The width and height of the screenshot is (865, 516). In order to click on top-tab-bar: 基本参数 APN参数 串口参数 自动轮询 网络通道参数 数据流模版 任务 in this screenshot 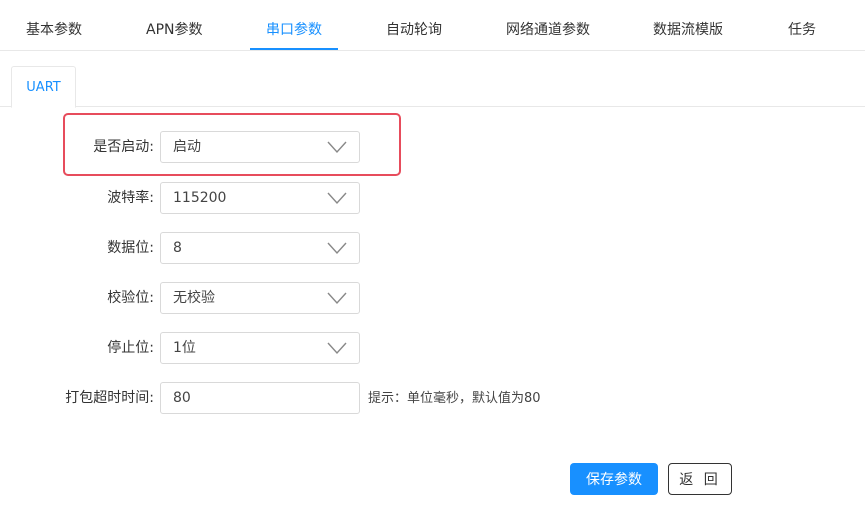, I will do `click(432, 25)`.